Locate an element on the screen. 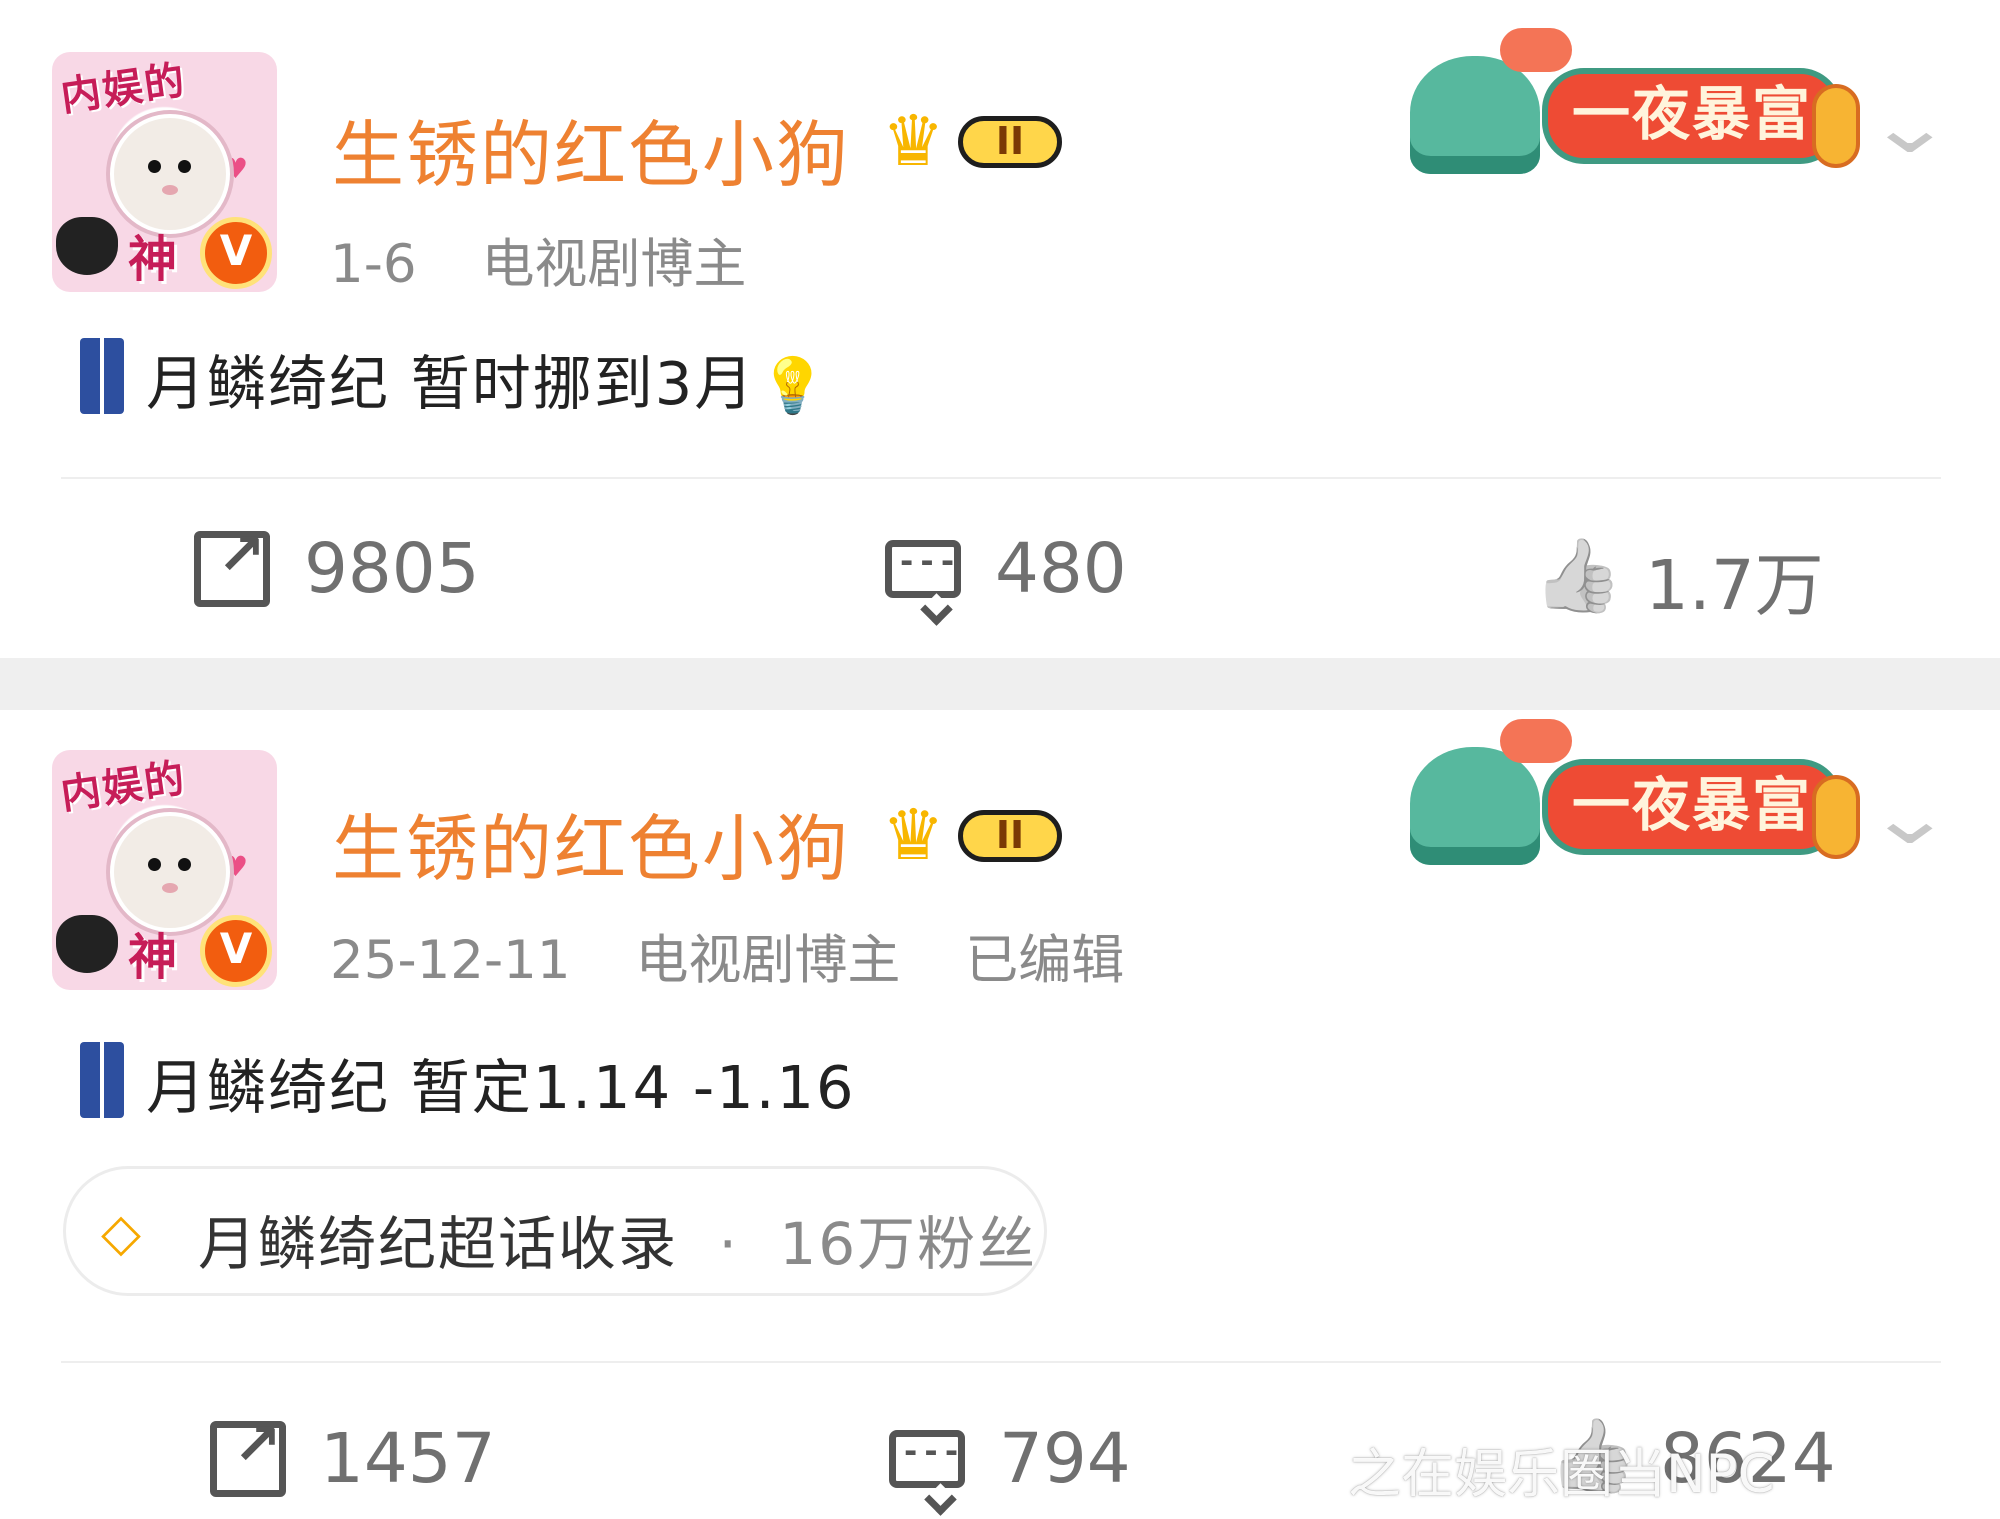  post-meta: 25-12-11 电视剧博主 已编辑 is located at coordinates (751, 956).